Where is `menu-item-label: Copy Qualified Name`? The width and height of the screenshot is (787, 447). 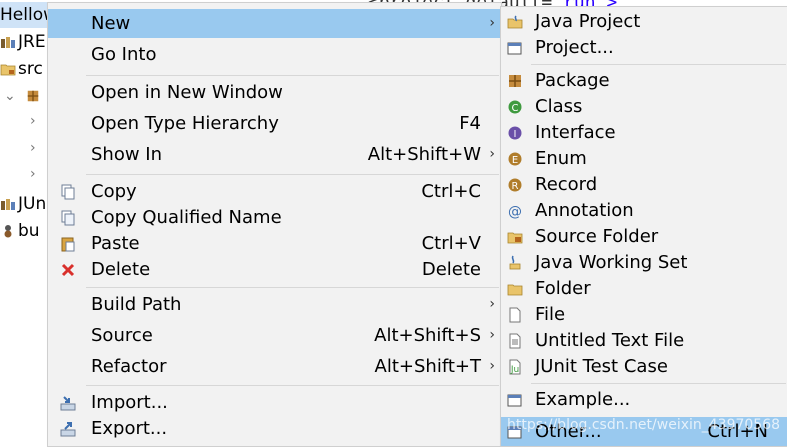 menu-item-label: Copy Qualified Name is located at coordinates (186, 217).